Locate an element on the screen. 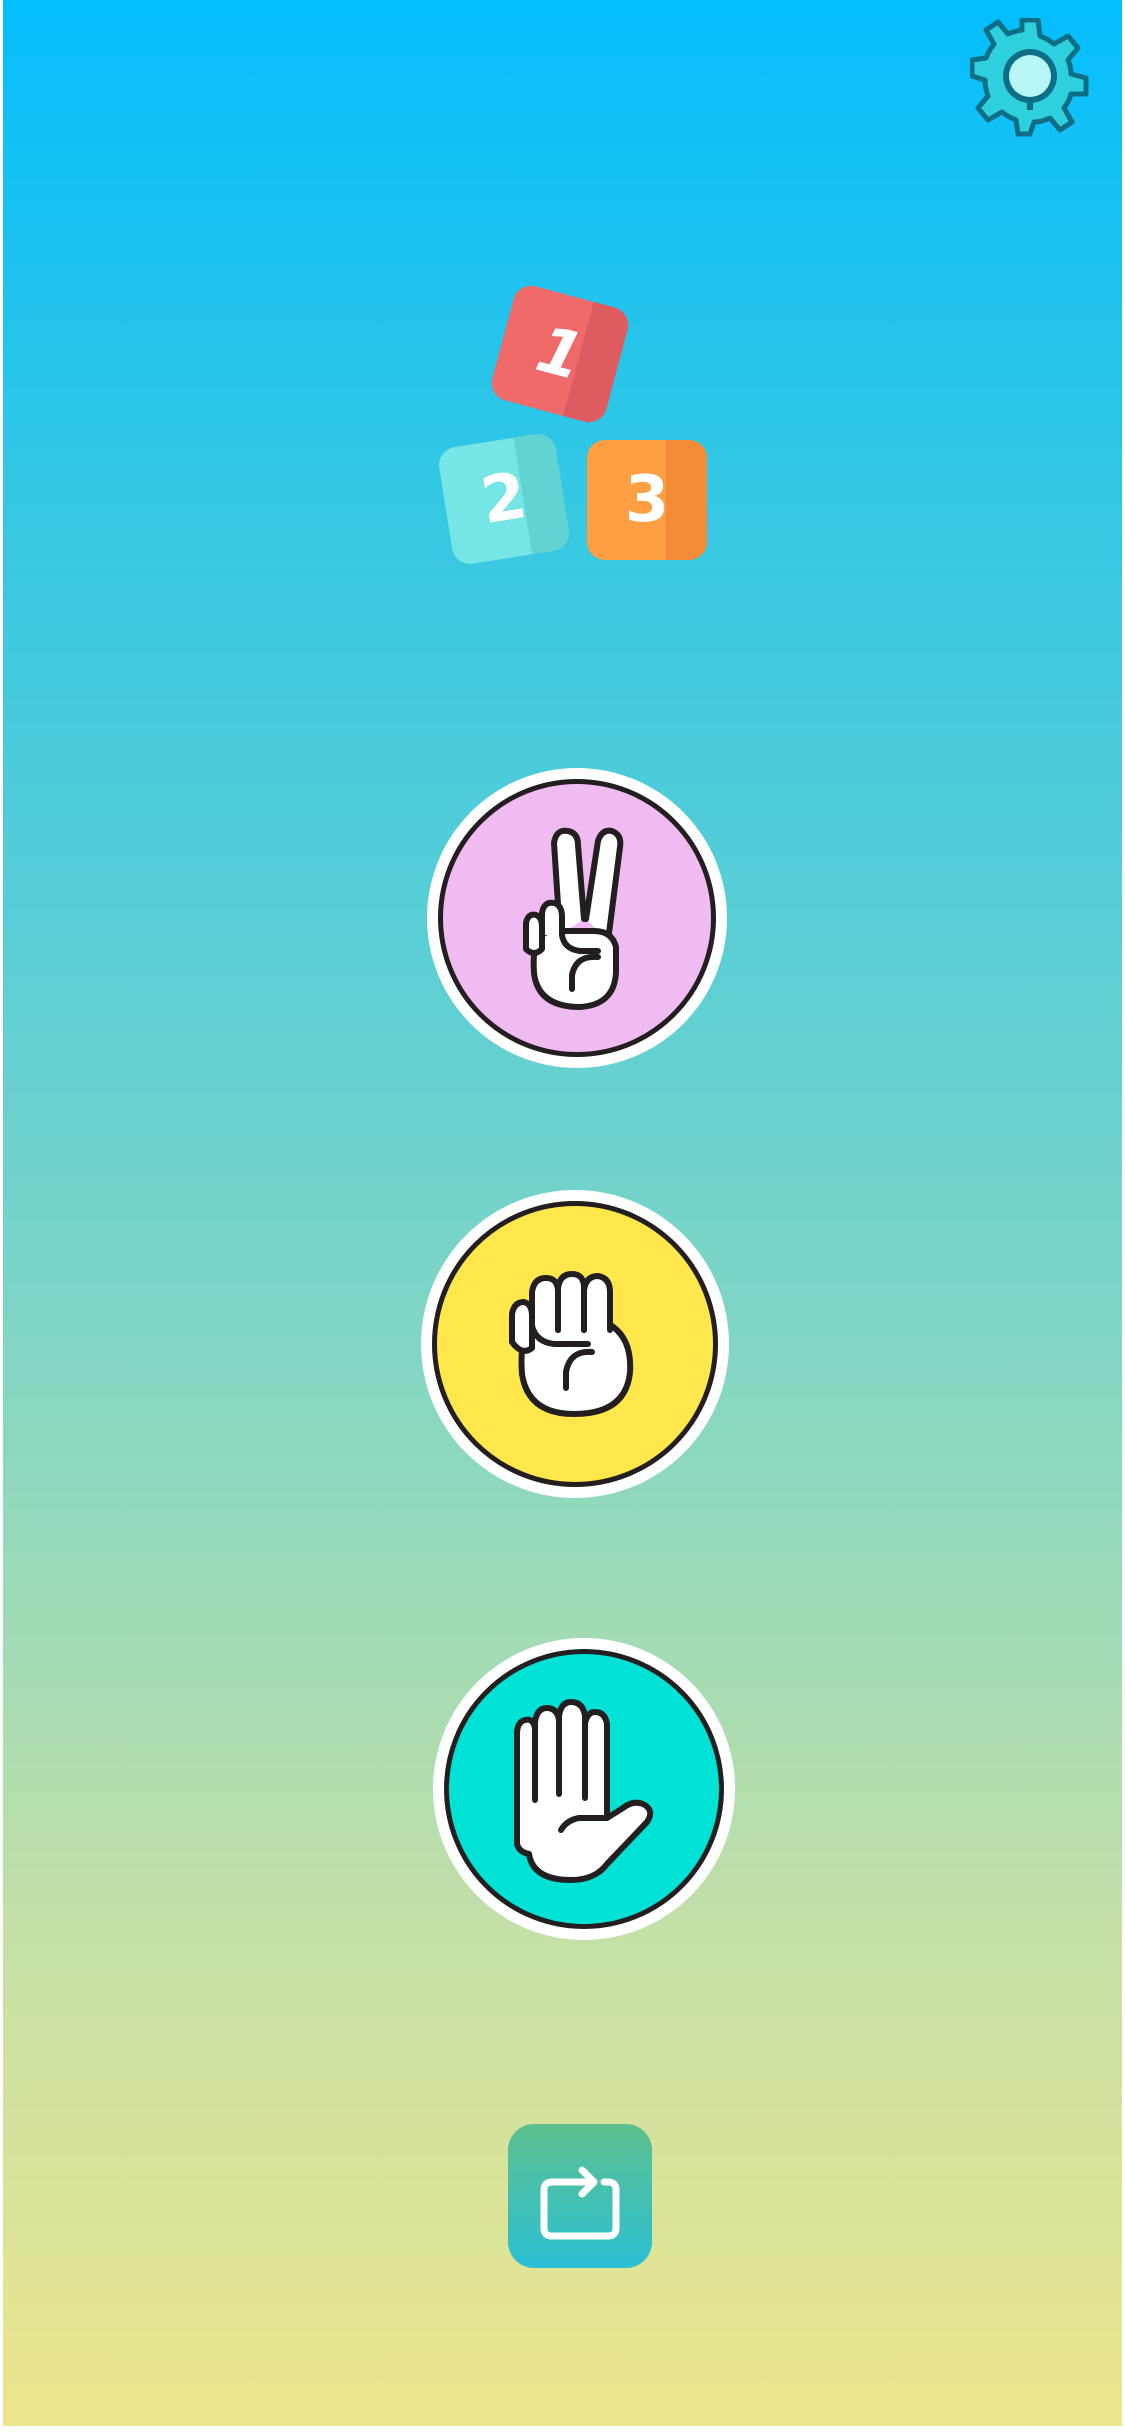 The image size is (1125, 2436). logo-tile-2: 2 is located at coordinates (504, 499).